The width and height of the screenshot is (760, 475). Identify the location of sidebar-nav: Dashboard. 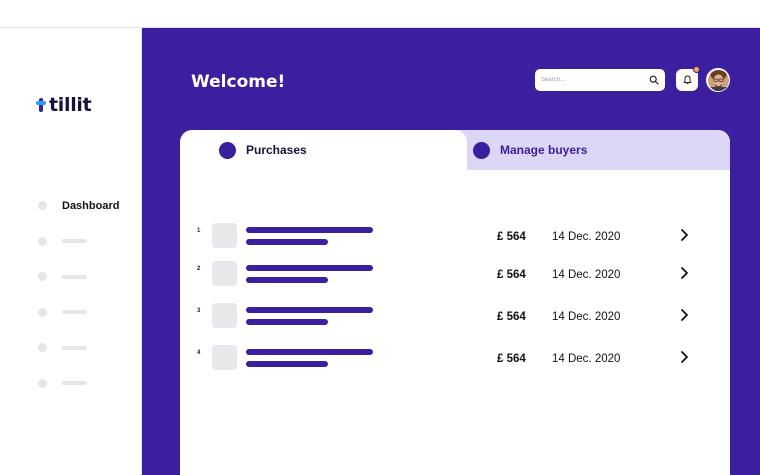
(78, 294).